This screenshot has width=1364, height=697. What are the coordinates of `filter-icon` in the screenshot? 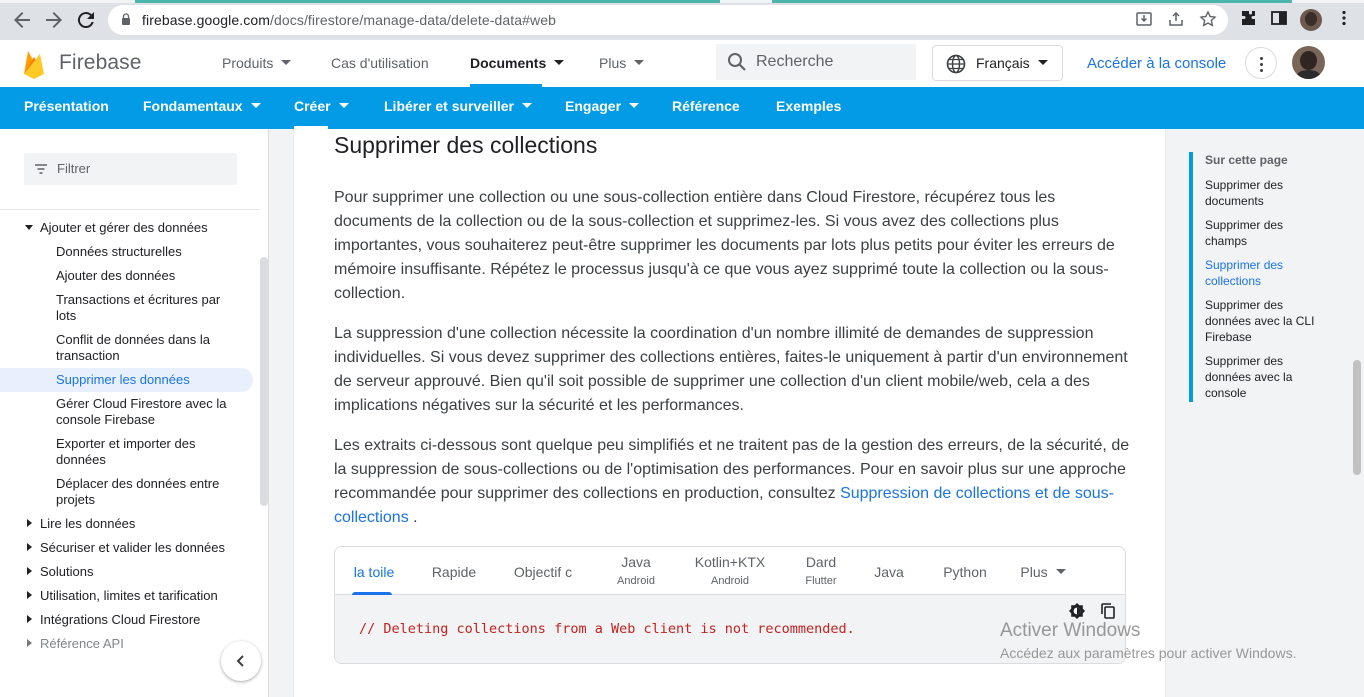 It's located at (41, 169).